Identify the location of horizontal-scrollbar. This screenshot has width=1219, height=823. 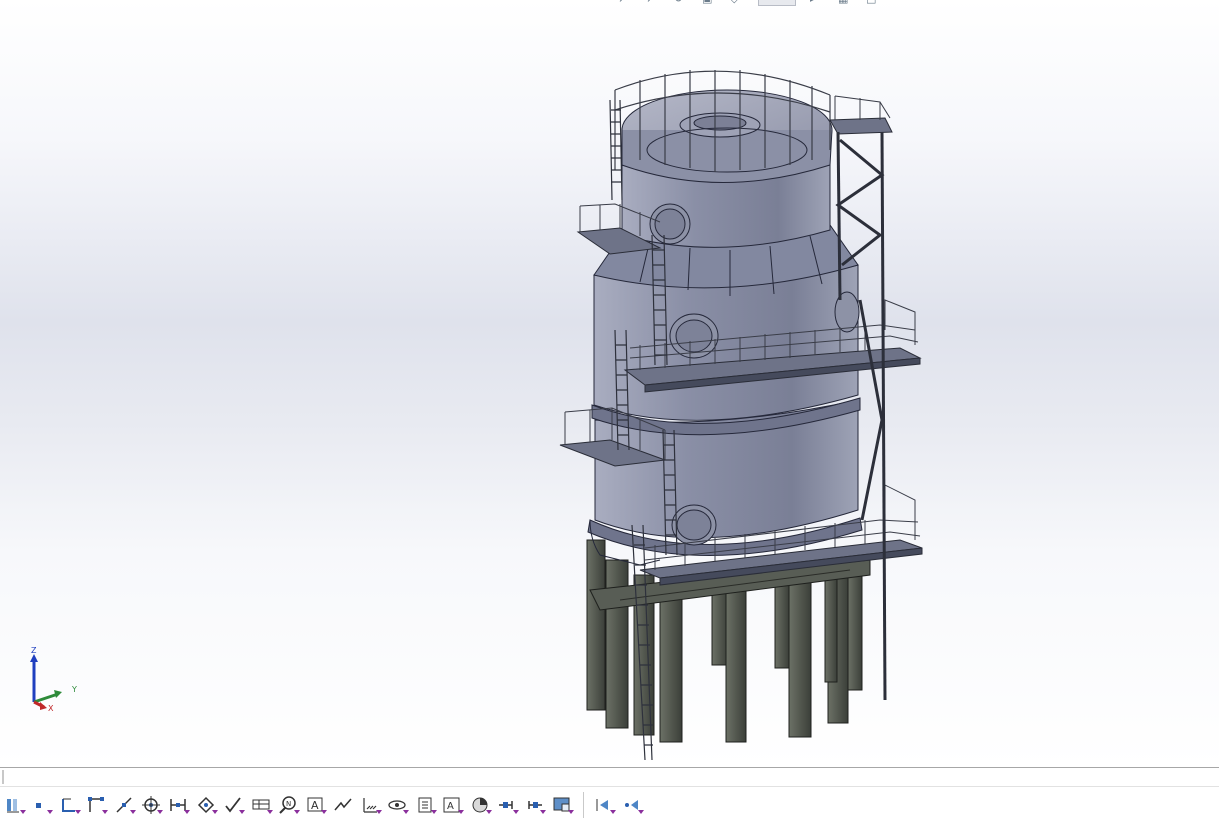
(609, 777).